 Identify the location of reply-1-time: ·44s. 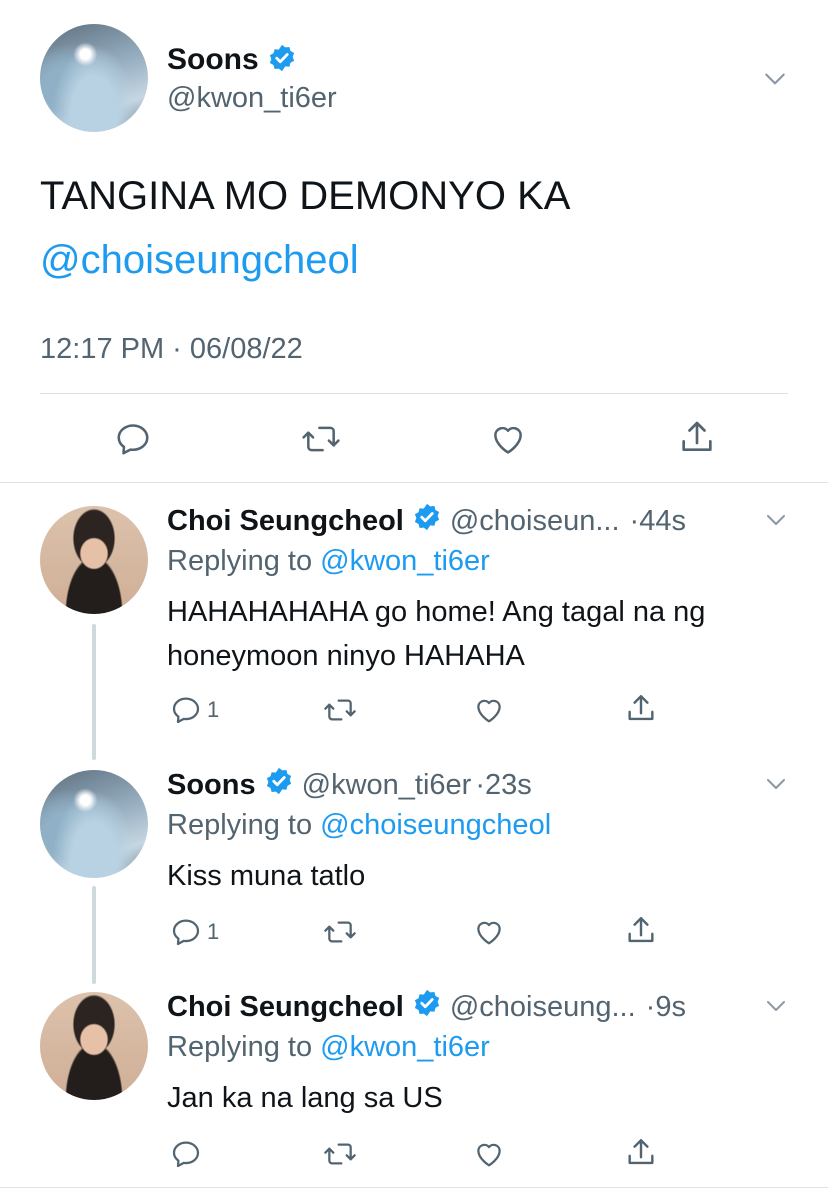
(658, 521).